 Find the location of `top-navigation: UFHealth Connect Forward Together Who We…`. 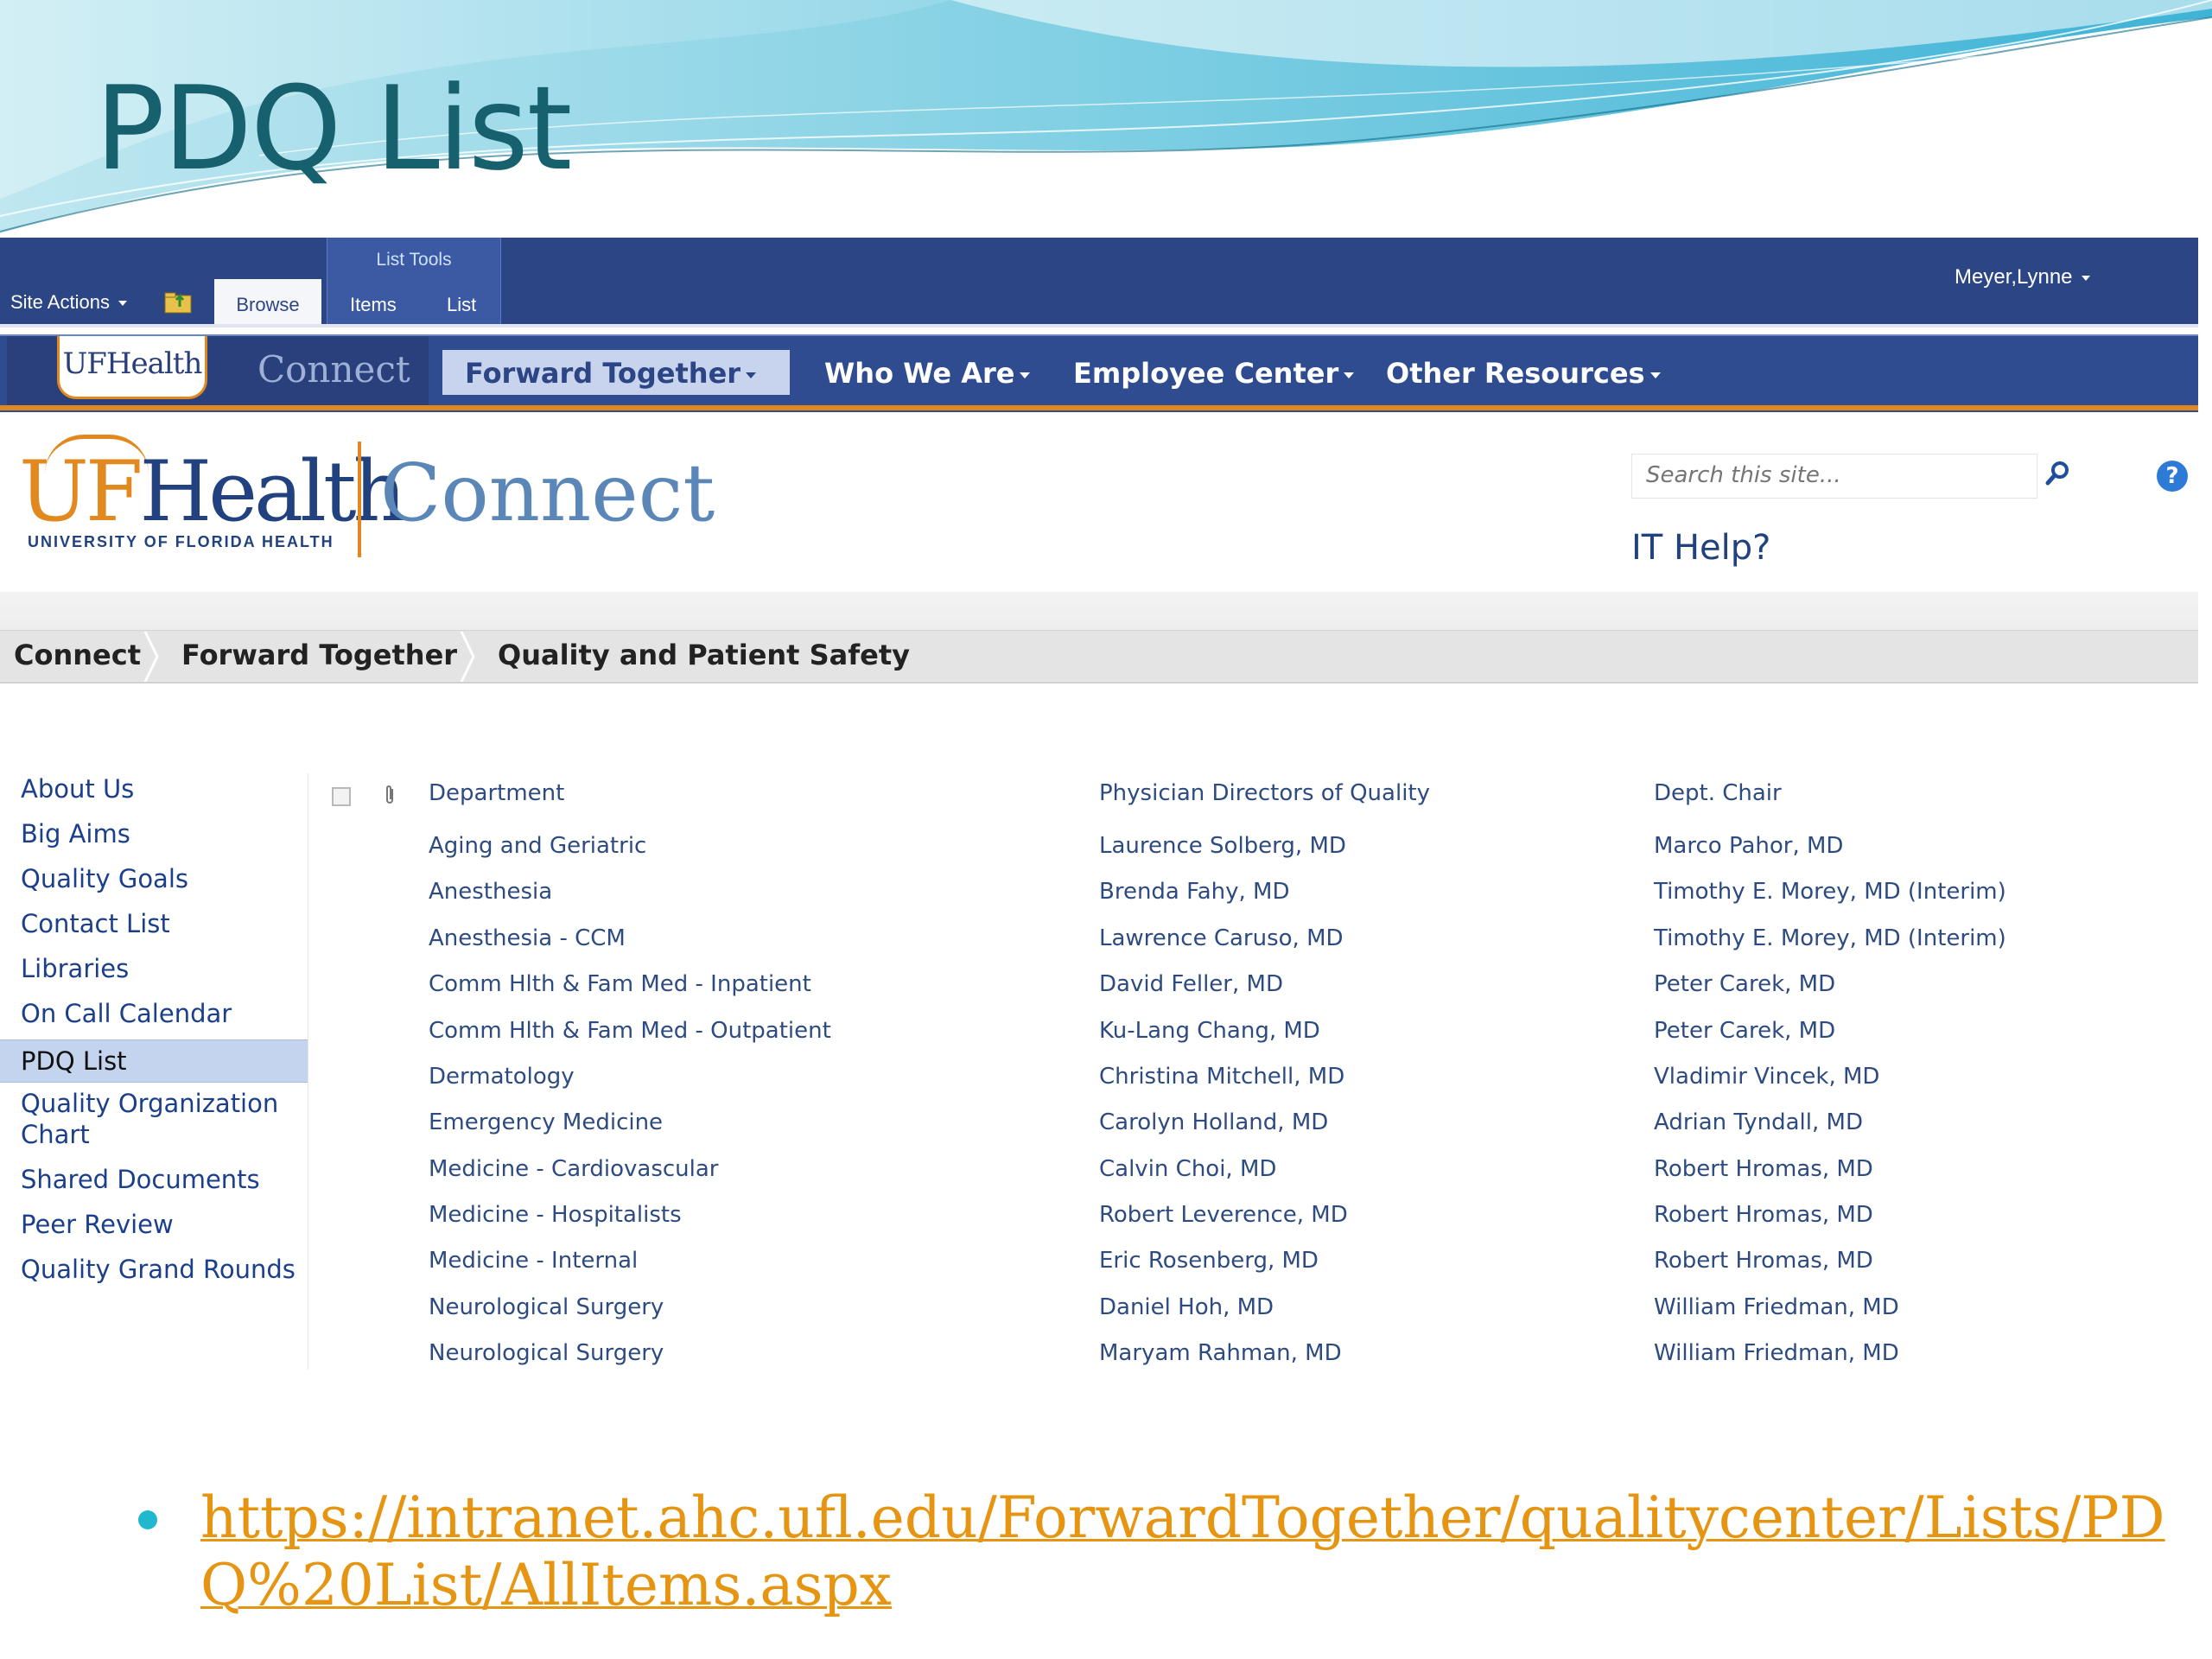

top-navigation: UFHealth Connect Forward Together Who We… is located at coordinates (1099, 373).